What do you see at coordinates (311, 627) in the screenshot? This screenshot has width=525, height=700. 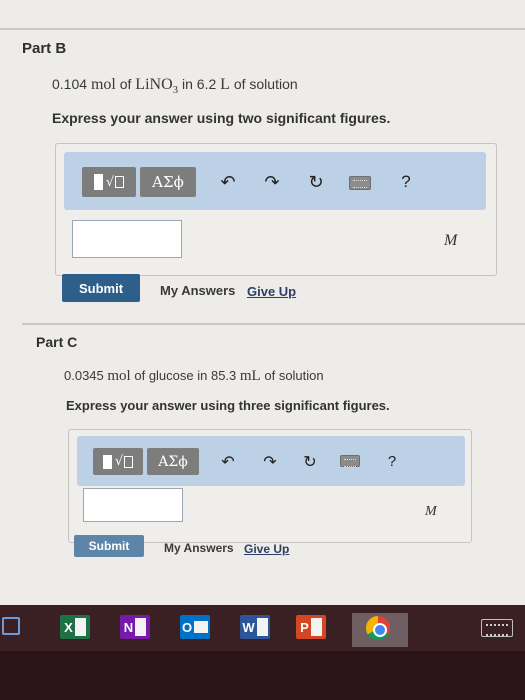 I see `powerpoint-app-icon: P` at bounding box center [311, 627].